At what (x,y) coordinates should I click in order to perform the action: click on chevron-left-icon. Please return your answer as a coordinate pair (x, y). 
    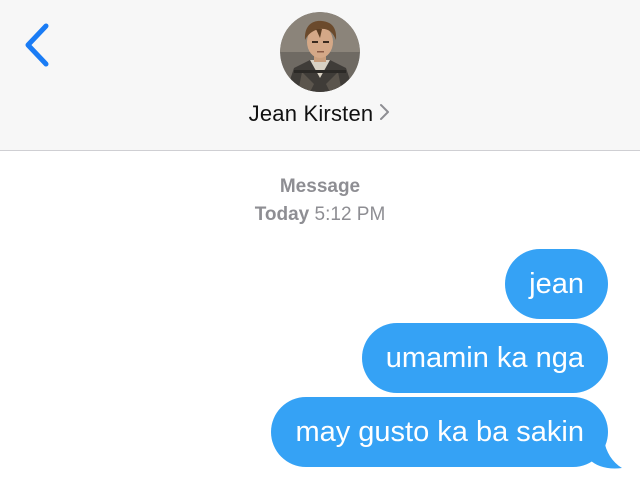
    Looking at the image, I should click on (37, 45).